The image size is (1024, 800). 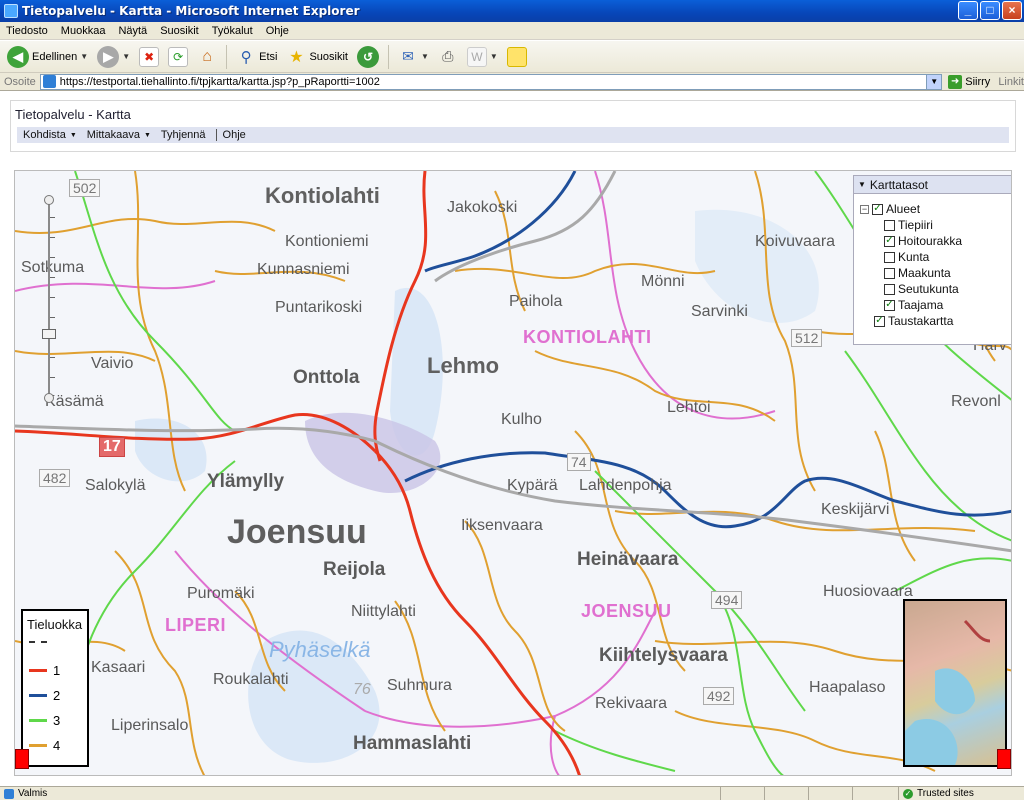 I want to click on road-number: 74, so click(x=579, y=462).